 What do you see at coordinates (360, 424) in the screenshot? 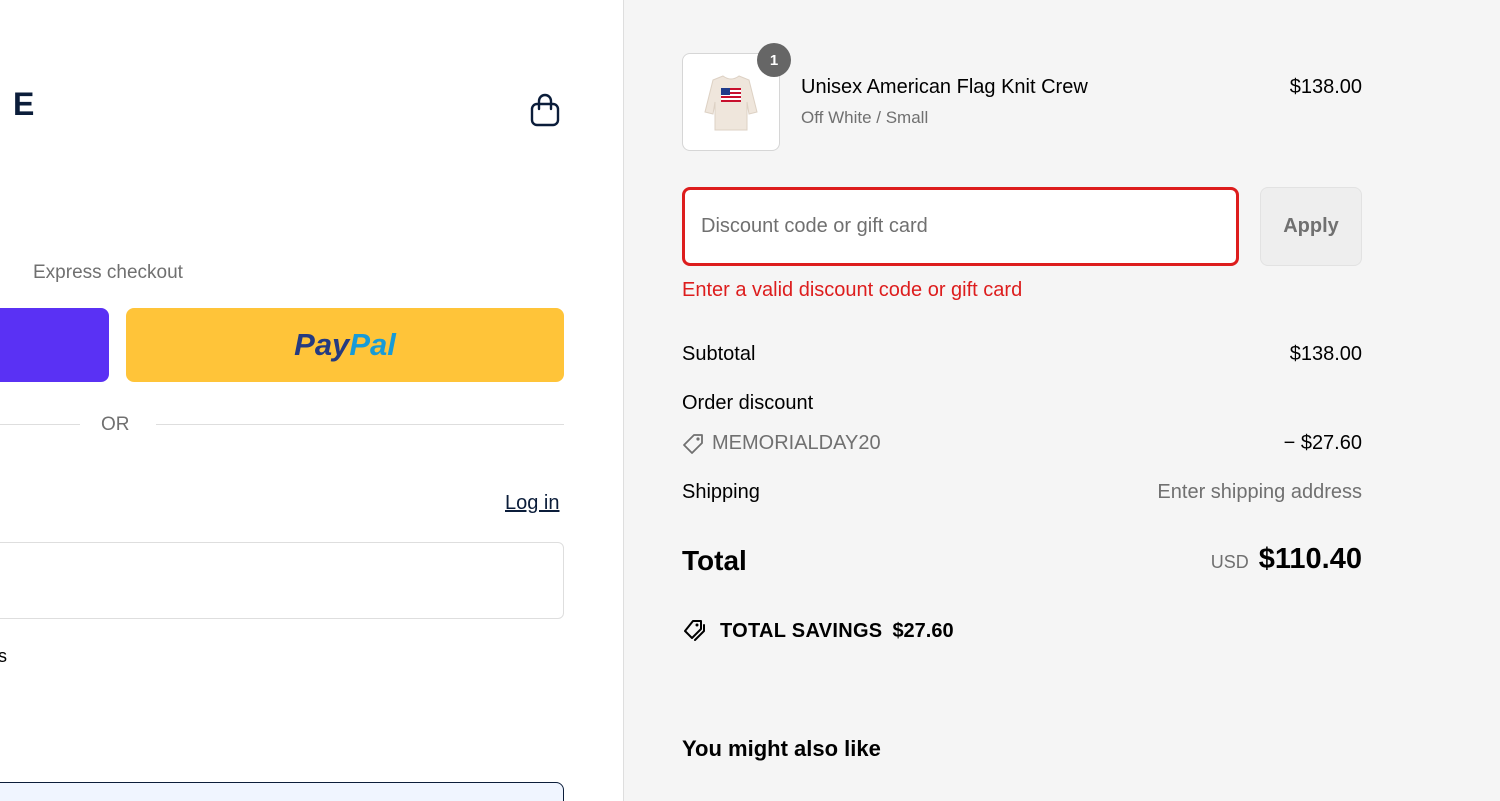
I see `divider-right` at bounding box center [360, 424].